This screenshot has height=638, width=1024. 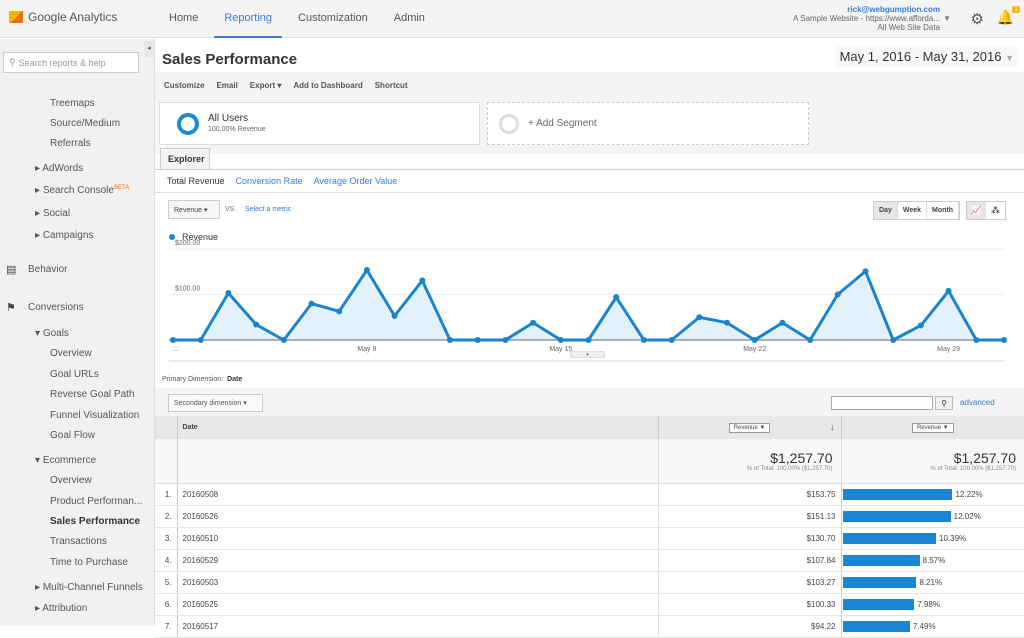 What do you see at coordinates (226, 85) in the screenshot?
I see `email-button: Email` at bounding box center [226, 85].